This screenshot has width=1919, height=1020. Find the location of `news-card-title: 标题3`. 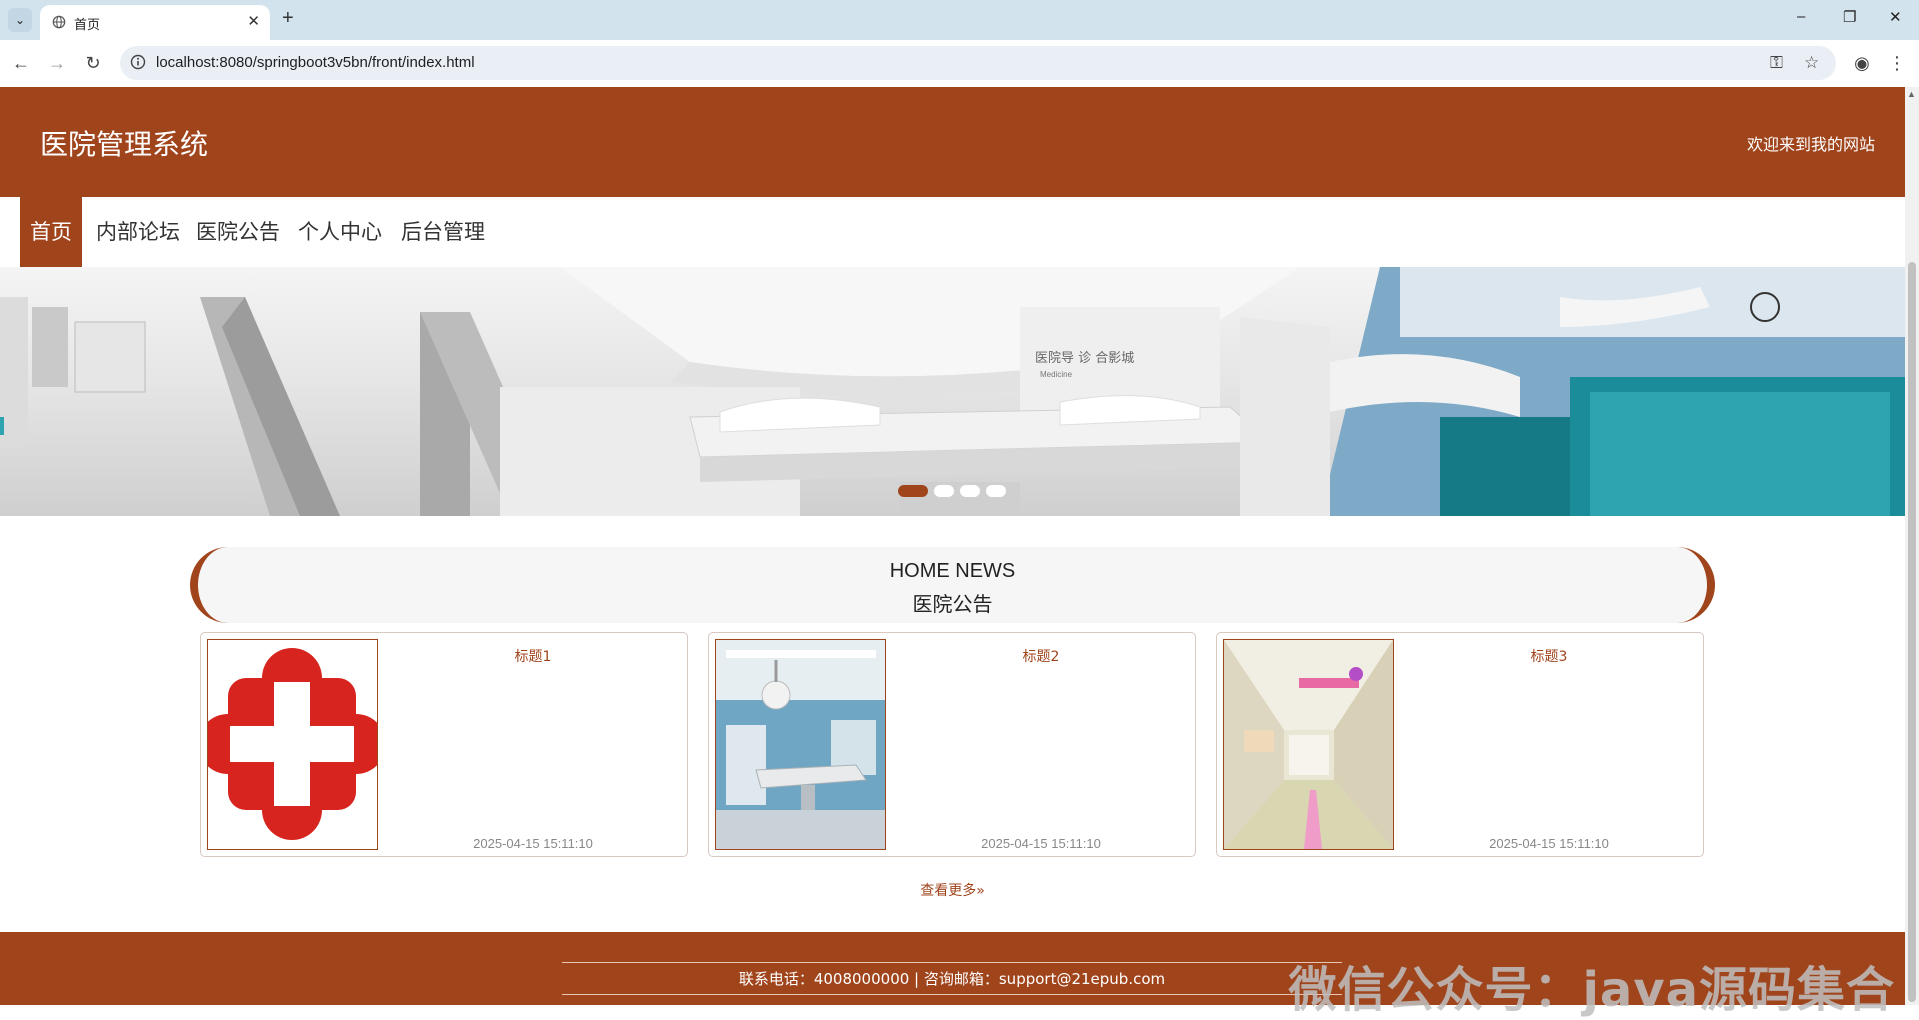

news-card-title: 标题3 is located at coordinates (1549, 656).